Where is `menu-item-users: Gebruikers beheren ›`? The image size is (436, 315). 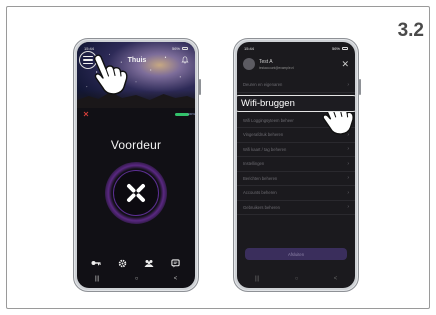 menu-item-users: Gebruikers beheren › is located at coordinates (296, 208).